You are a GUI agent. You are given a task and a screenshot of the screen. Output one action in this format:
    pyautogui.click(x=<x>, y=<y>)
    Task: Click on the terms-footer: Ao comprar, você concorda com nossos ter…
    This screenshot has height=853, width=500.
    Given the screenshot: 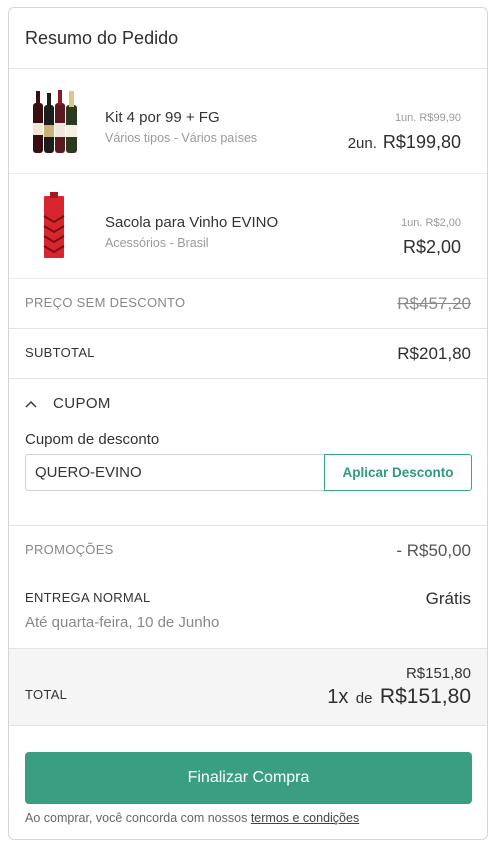 What is the action you would take?
    pyautogui.click(x=192, y=818)
    